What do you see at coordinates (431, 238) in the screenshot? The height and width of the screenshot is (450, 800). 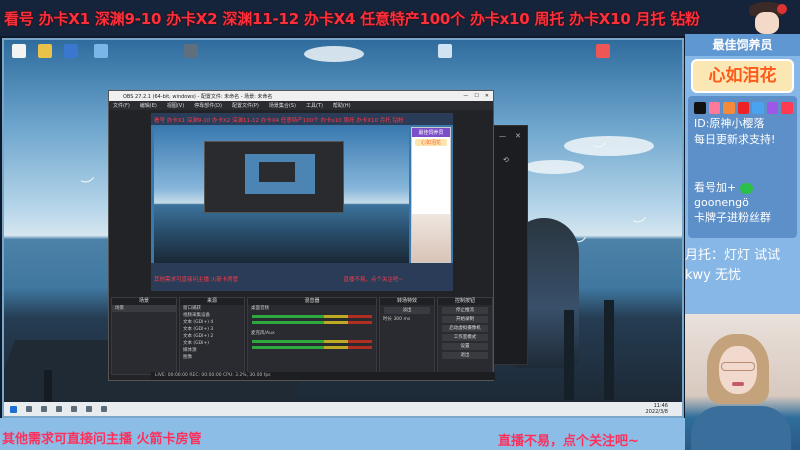 I see `preview-webcam` at bounding box center [431, 238].